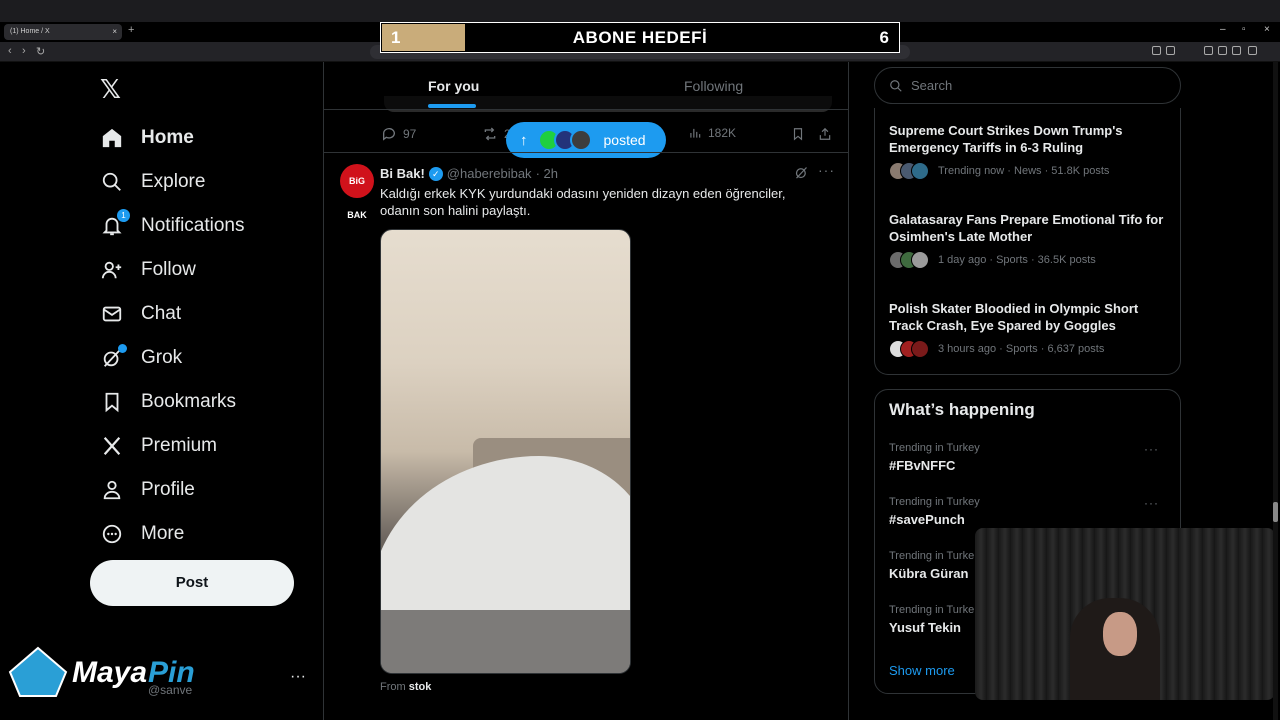  What do you see at coordinates (1029, 511) in the screenshot?
I see `trend-item: Trending in Turkey #savePunch ···` at bounding box center [1029, 511].